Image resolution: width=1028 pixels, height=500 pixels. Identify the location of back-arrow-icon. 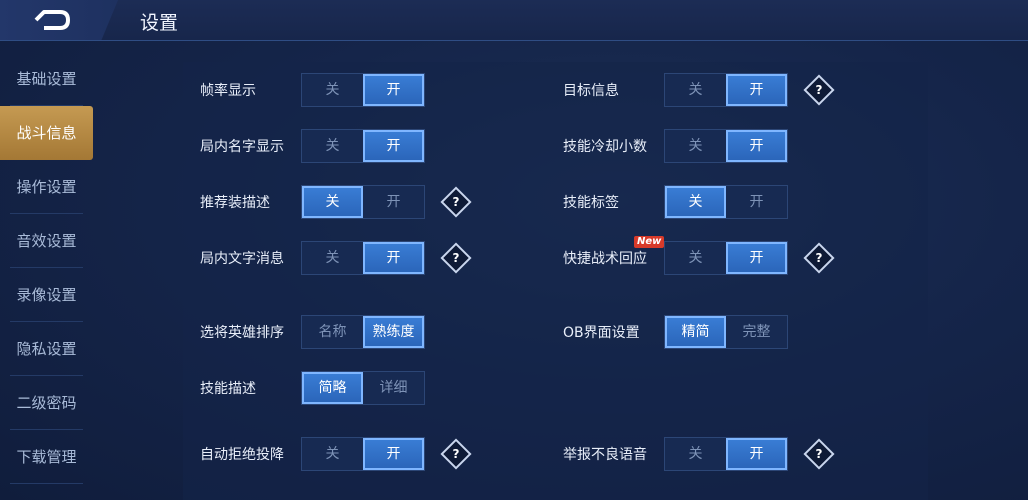
(52, 20).